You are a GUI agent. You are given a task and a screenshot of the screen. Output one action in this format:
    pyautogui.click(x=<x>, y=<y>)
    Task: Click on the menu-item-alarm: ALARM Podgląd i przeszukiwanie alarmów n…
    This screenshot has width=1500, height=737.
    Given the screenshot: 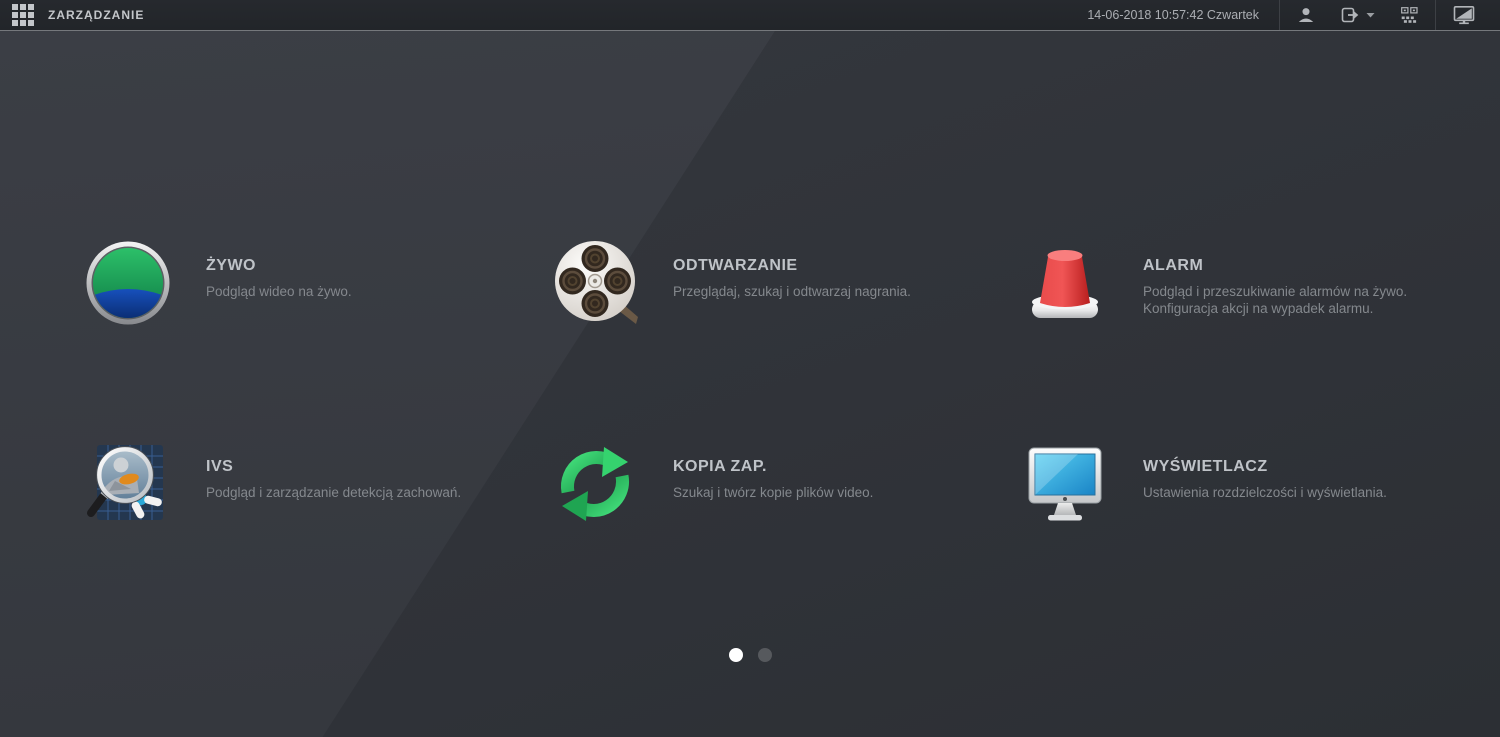 What is the action you would take?
    pyautogui.click(x=1237, y=283)
    